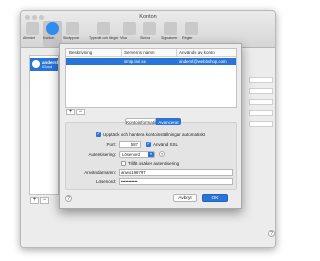  Describe the element at coordinates (102, 154) in the screenshot. I see `auth-label: Autentisering:` at that location.